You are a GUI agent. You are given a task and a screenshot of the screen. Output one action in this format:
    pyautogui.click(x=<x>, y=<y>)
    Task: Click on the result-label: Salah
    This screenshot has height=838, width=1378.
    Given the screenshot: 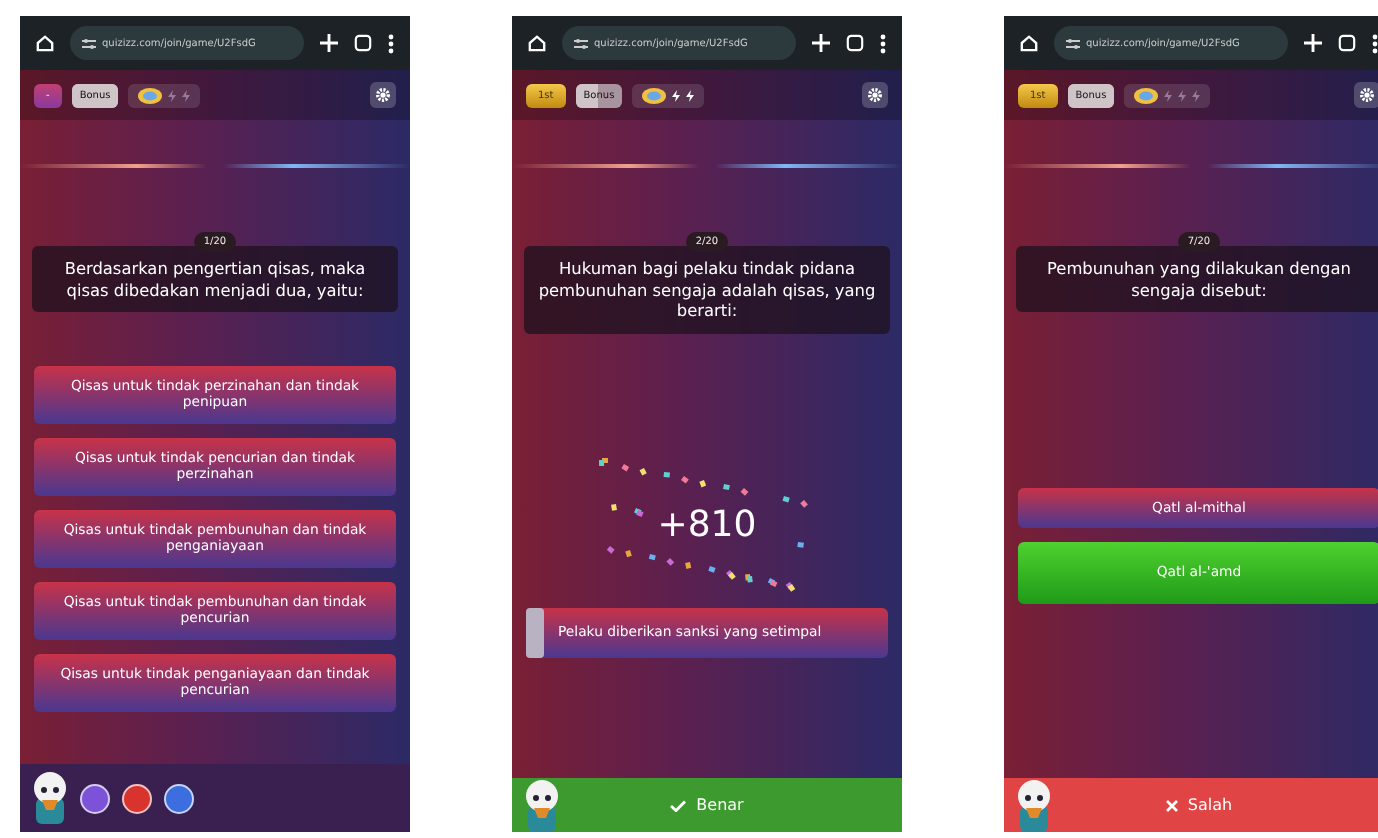 What is the action you would take?
    pyautogui.click(x=1210, y=805)
    